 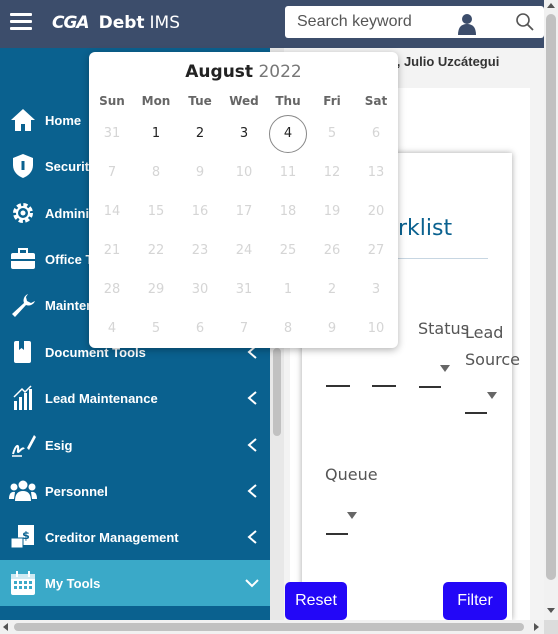 I want to click on datepicker-day: 17, so click(x=244, y=211).